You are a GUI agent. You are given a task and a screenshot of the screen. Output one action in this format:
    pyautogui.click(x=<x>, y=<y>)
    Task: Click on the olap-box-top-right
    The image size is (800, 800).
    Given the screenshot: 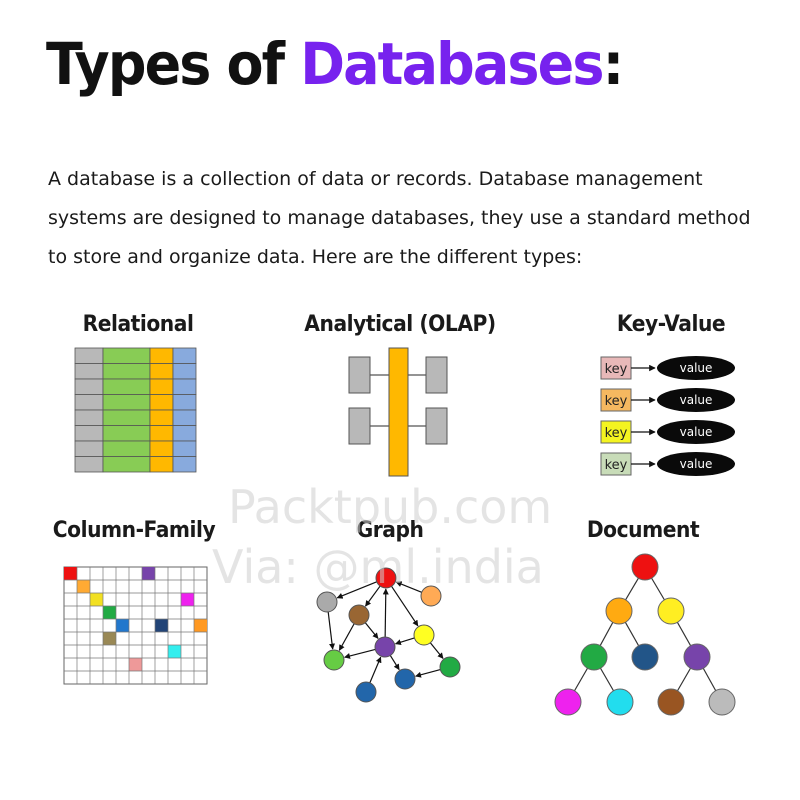 What is the action you would take?
    pyautogui.click(x=436, y=375)
    